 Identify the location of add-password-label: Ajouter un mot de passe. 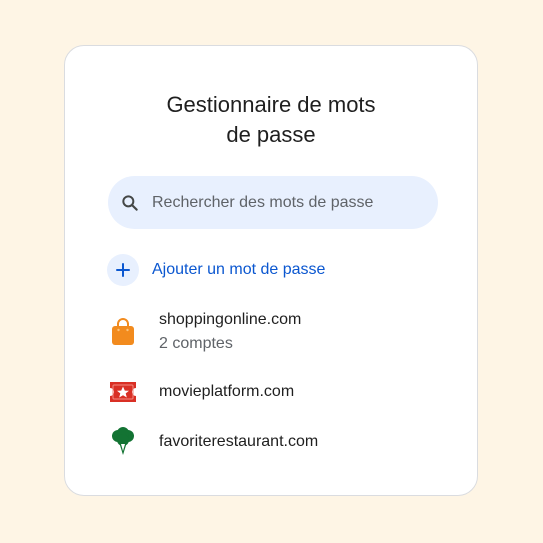
(239, 269).